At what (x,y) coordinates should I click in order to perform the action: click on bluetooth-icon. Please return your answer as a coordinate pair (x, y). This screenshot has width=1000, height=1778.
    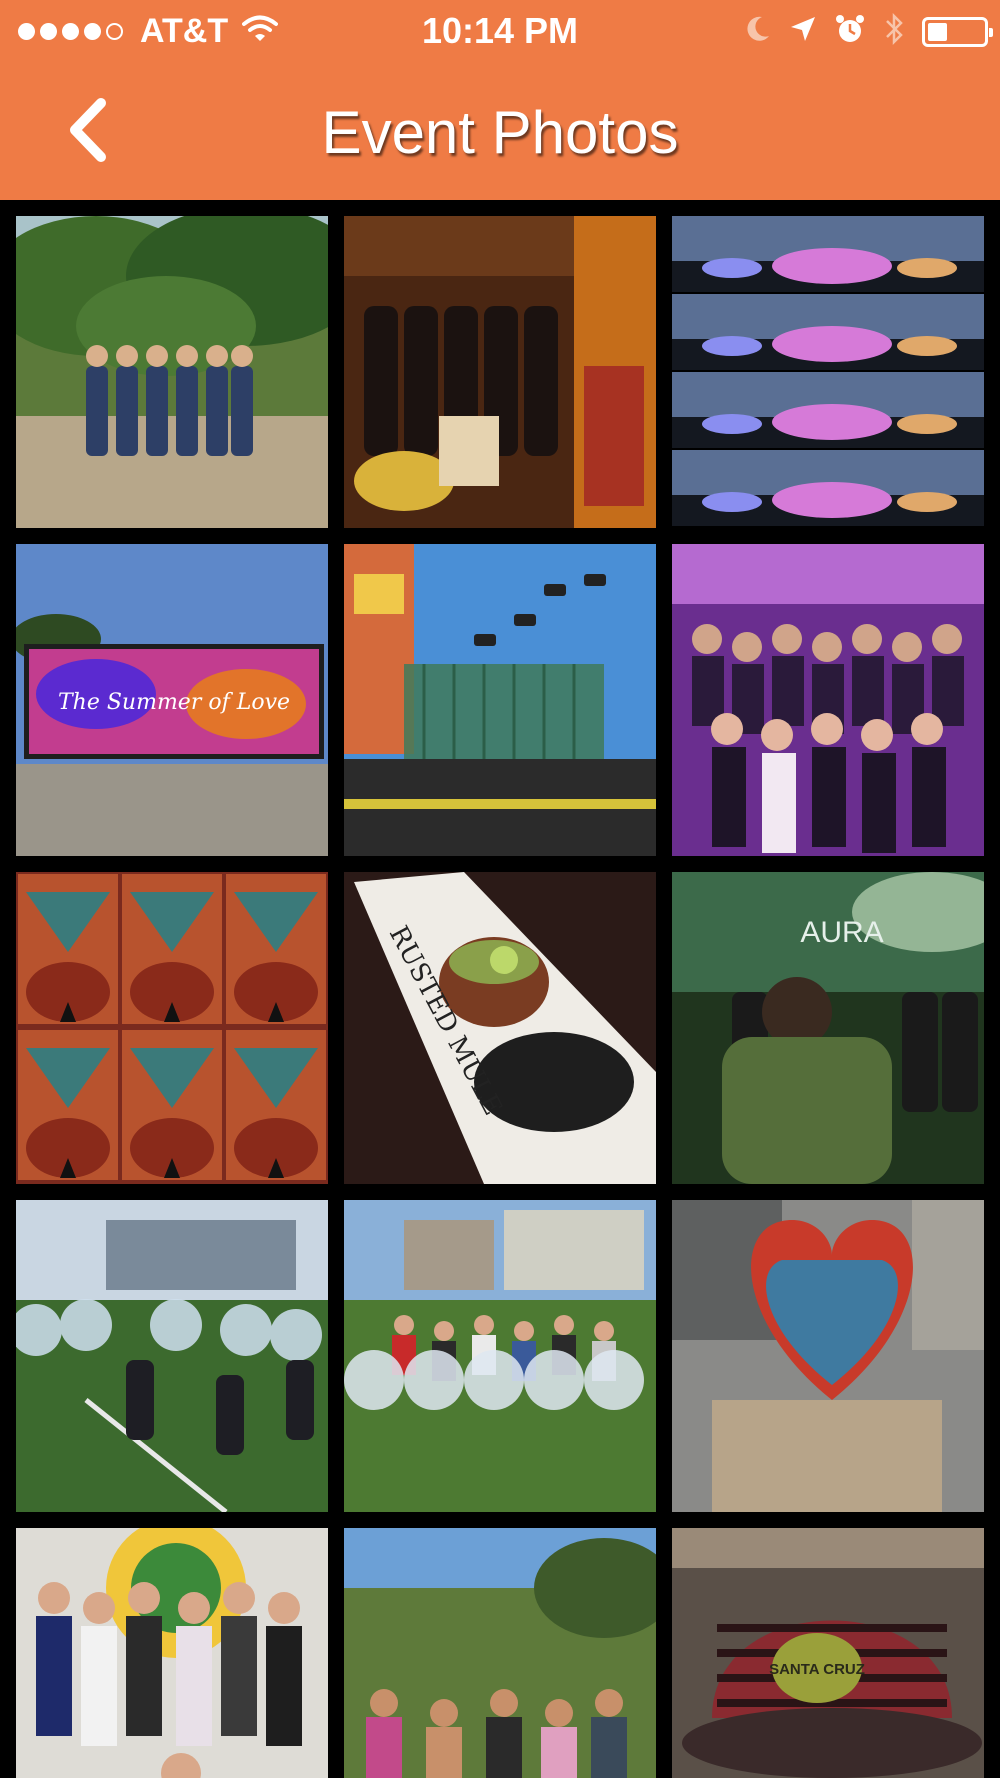
    Looking at the image, I should click on (894, 31).